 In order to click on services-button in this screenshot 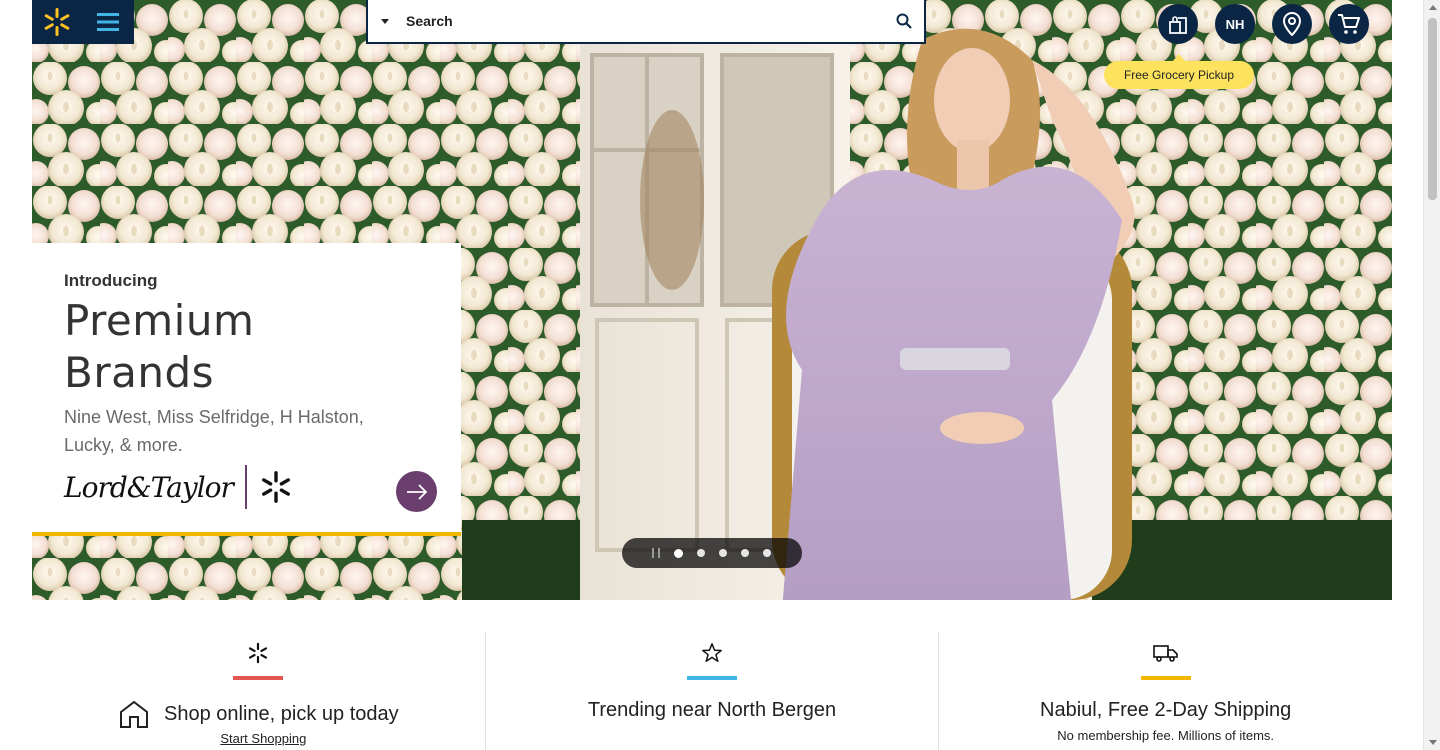, I will do `click(1178, 24)`.